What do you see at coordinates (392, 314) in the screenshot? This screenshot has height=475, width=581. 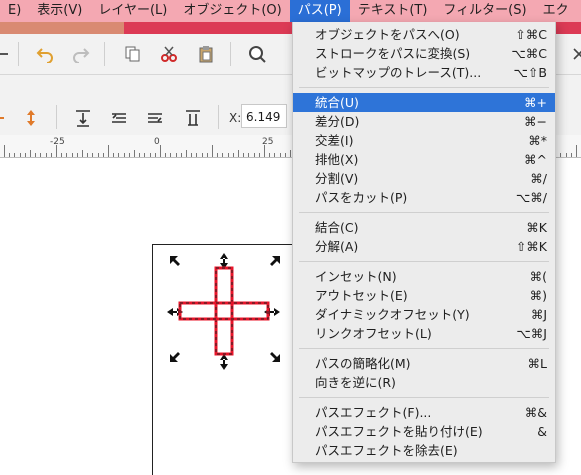 I see `menu-item-label: ダイナミックオフセット(Y)` at bounding box center [392, 314].